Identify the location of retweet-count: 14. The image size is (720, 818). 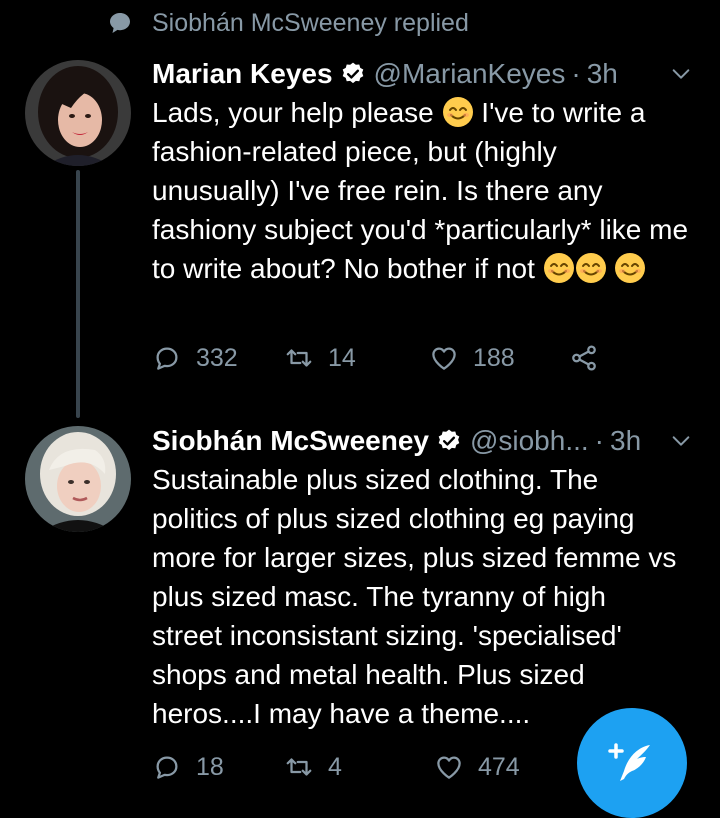
(342, 357).